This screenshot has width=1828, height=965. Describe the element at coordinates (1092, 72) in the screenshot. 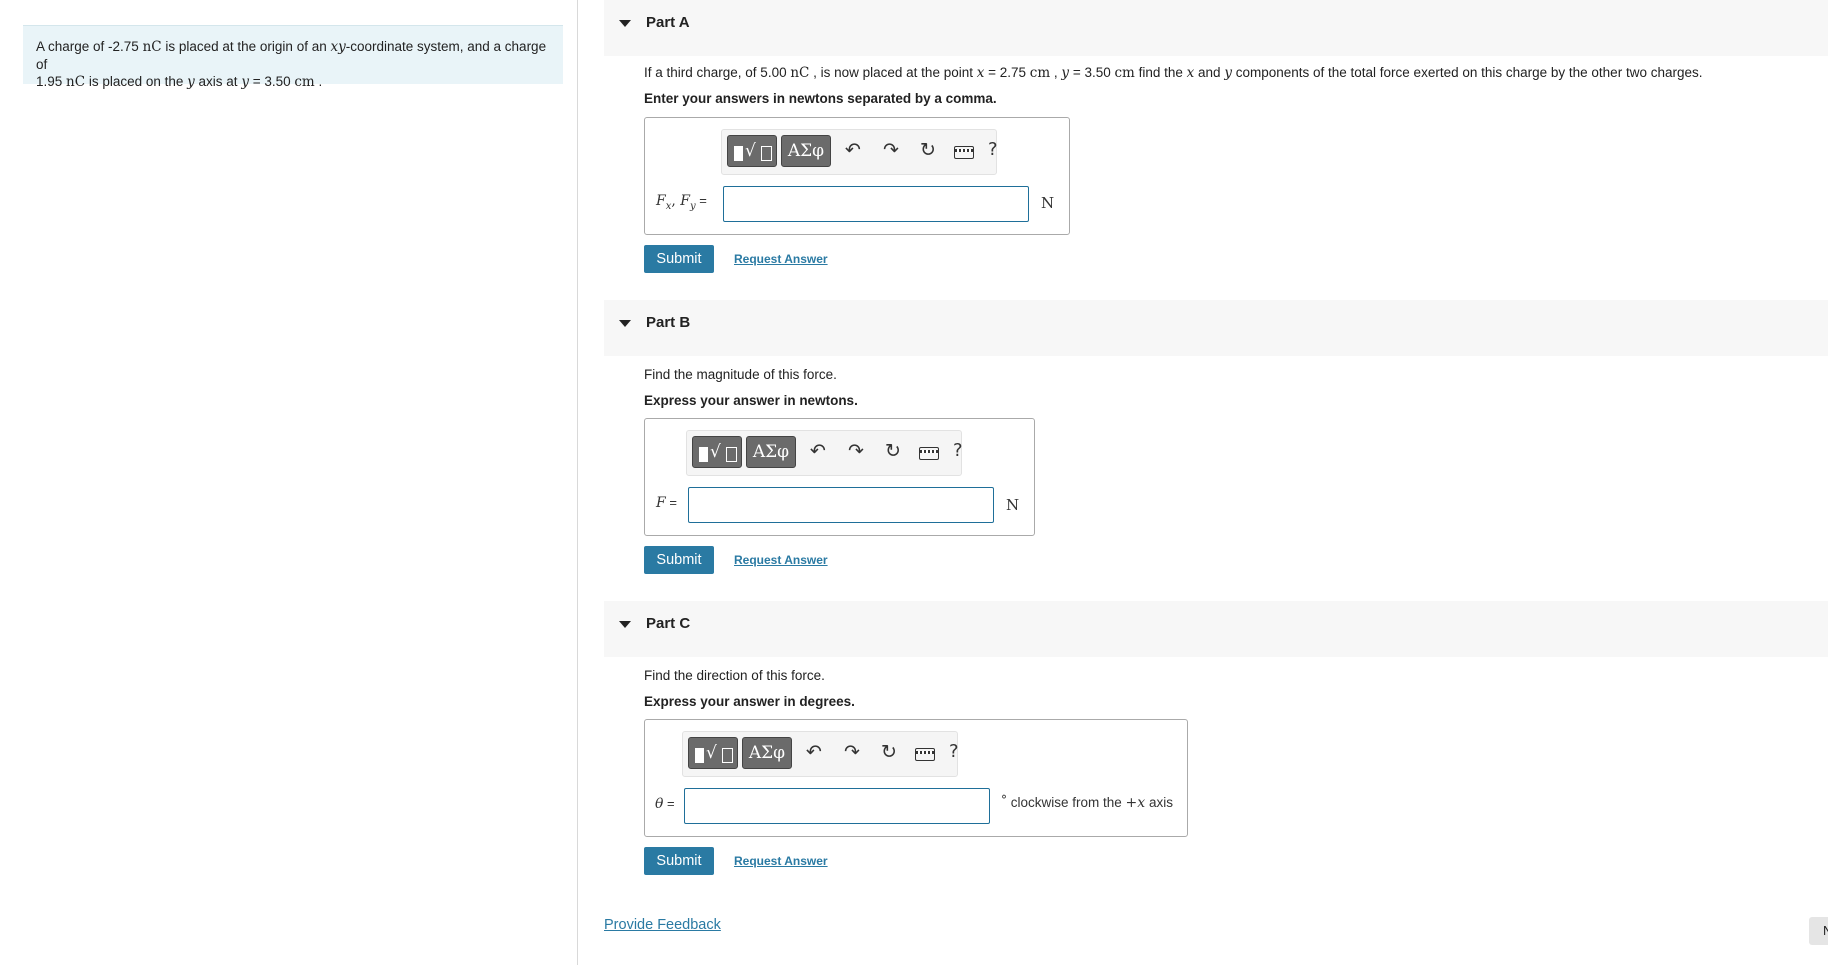

I see `question-text-segment: = 3.50` at that location.